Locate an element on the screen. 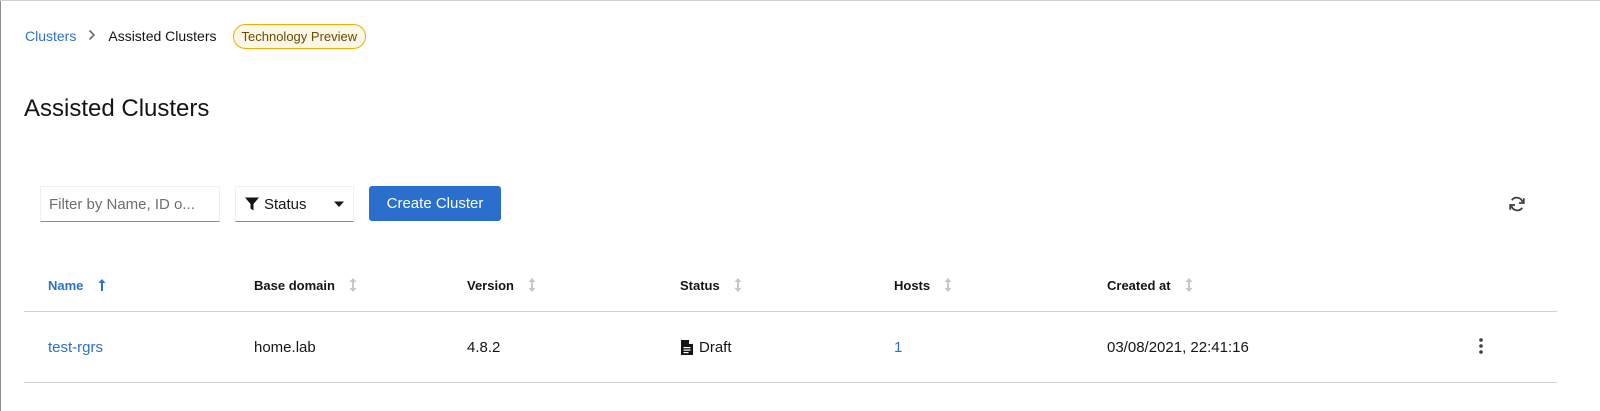 The width and height of the screenshot is (1600, 411). cell-name: test-rgrs is located at coordinates (75, 347).